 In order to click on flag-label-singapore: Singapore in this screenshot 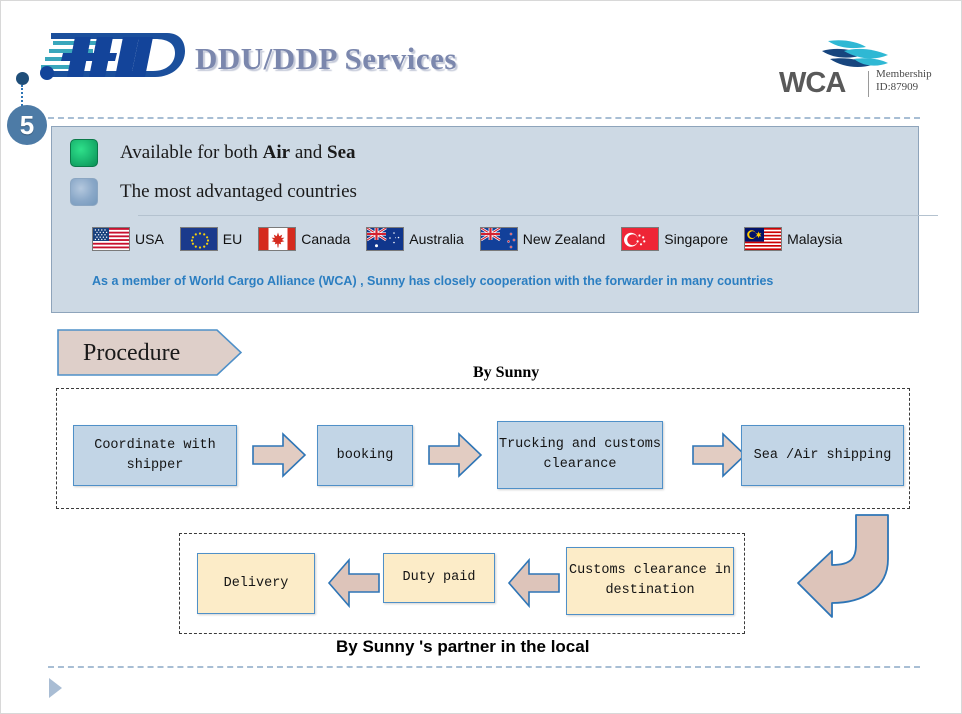, I will do `click(696, 239)`.